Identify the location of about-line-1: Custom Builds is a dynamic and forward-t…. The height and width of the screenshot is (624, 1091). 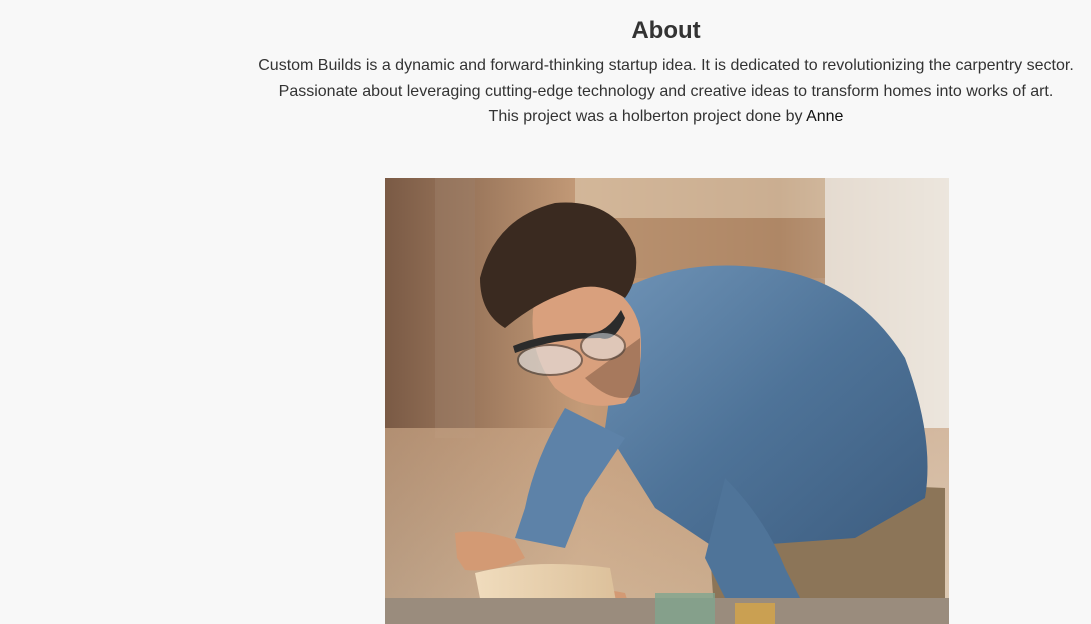
(666, 65).